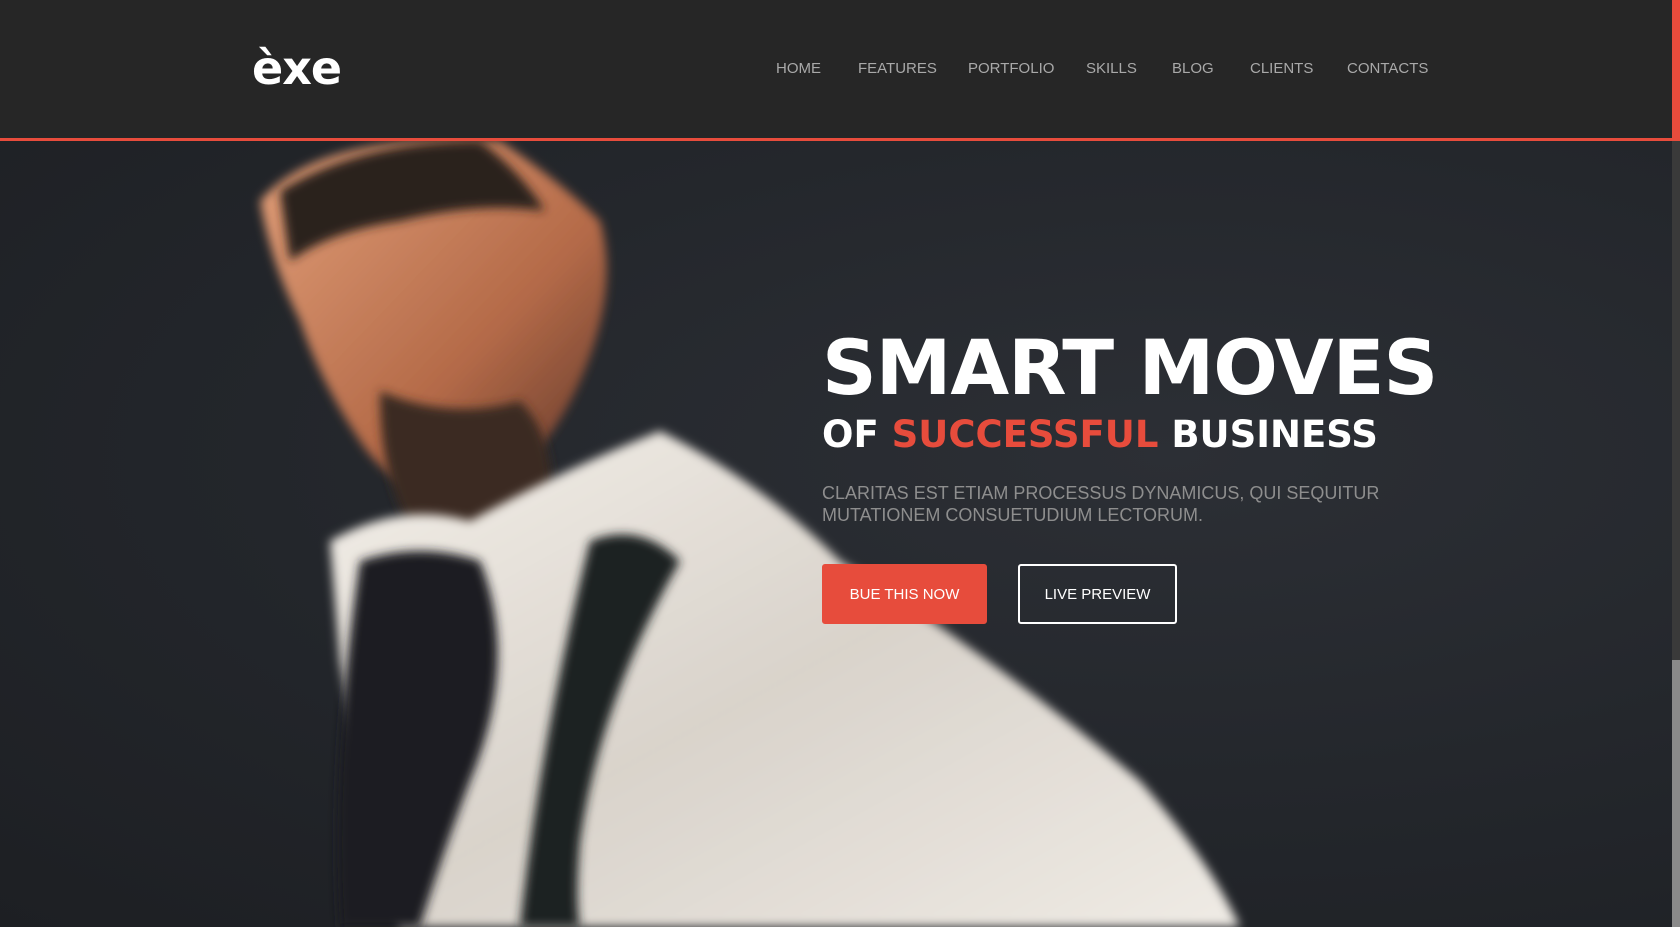 This screenshot has width=1680, height=927. What do you see at coordinates (1111, 69) in the screenshot?
I see `nav-skills: SKILLS` at bounding box center [1111, 69].